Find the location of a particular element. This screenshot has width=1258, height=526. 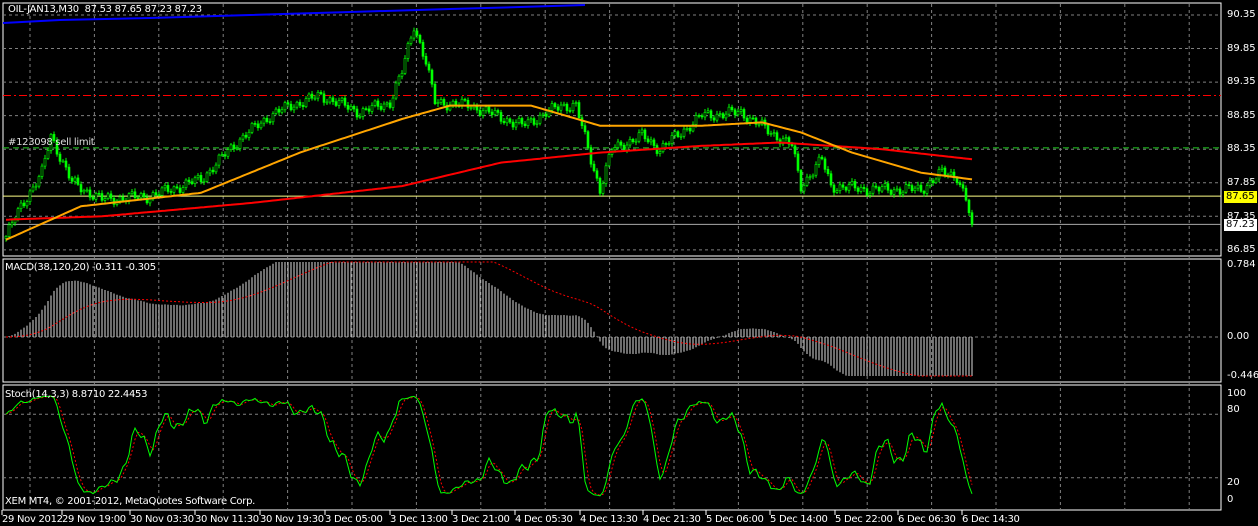

time-tick: 3 Dec 05:00 is located at coordinates (354, 519).